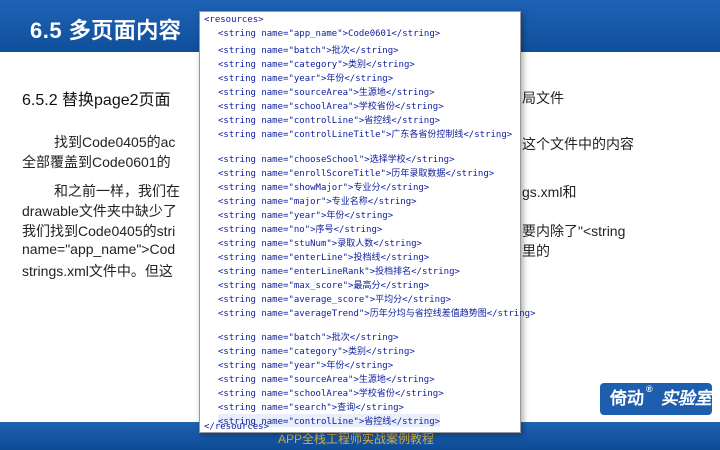 This screenshot has height=450, width=720. I want to click on code-line: <string name="controlLine">省控线</string>, so click(329, 121).